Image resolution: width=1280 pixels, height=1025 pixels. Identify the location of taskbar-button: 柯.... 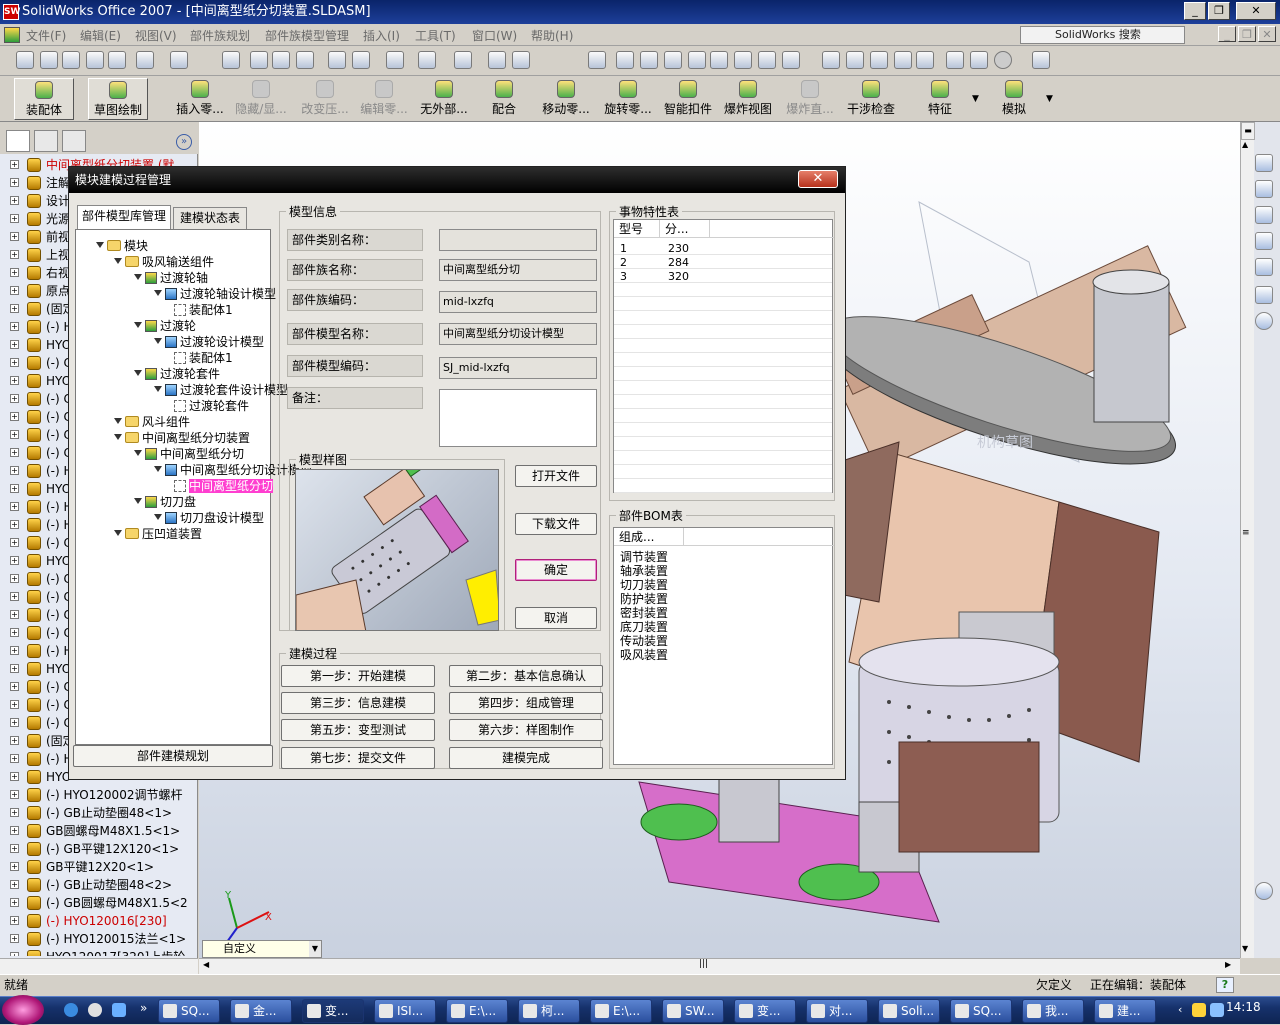
(549, 1011).